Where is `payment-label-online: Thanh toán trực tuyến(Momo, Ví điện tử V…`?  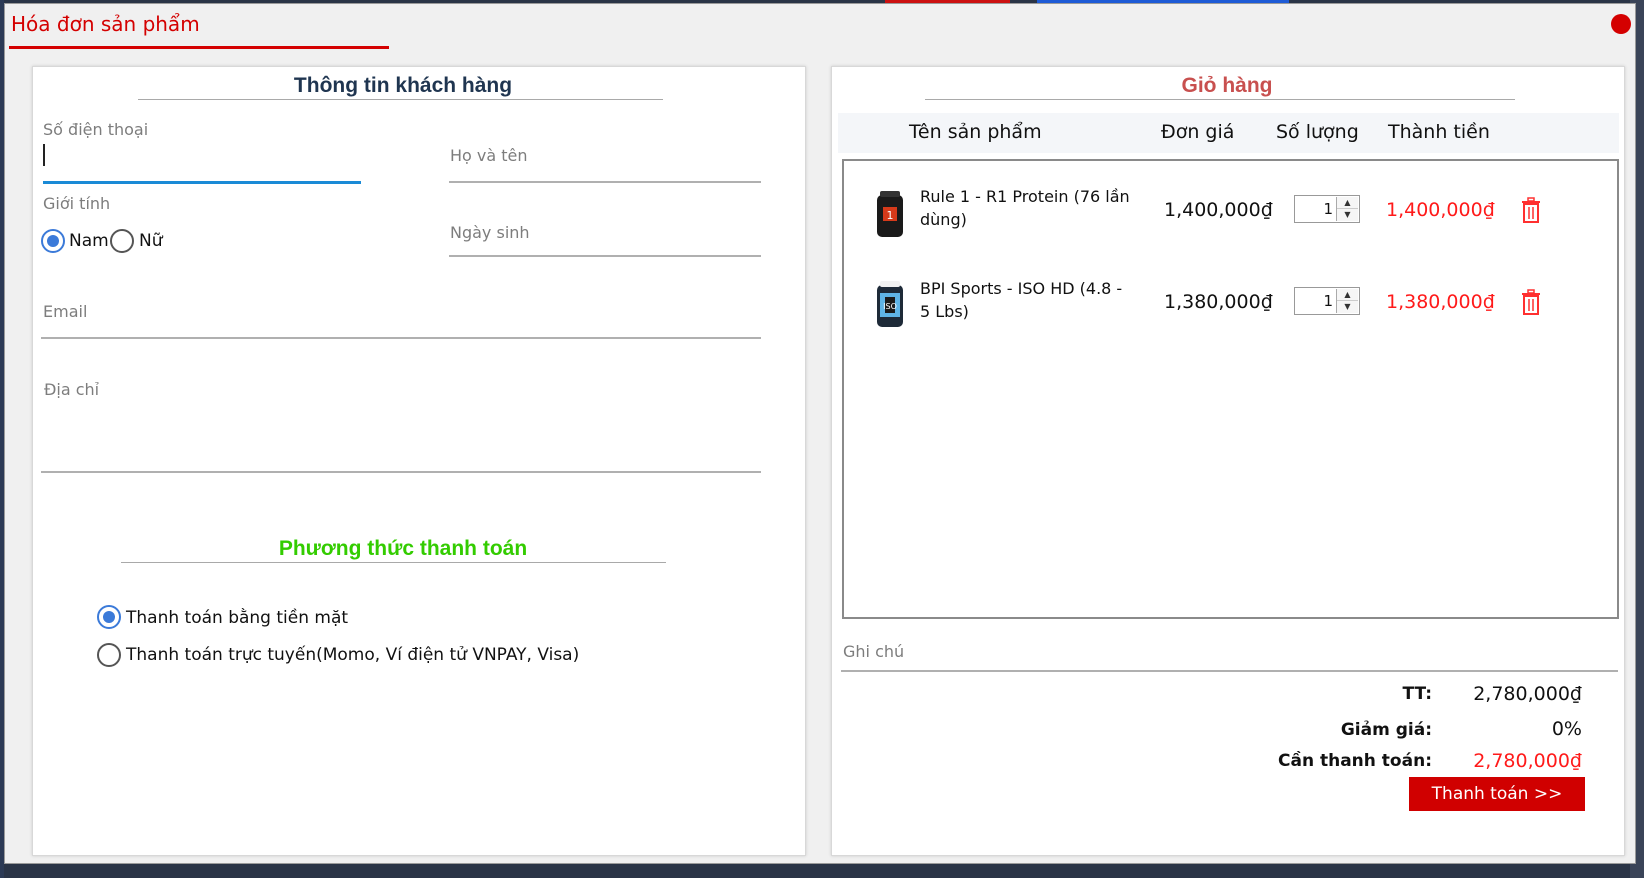
payment-label-online: Thanh toán trực tuyến(Momo, Ví điện tử V… is located at coordinates (353, 655).